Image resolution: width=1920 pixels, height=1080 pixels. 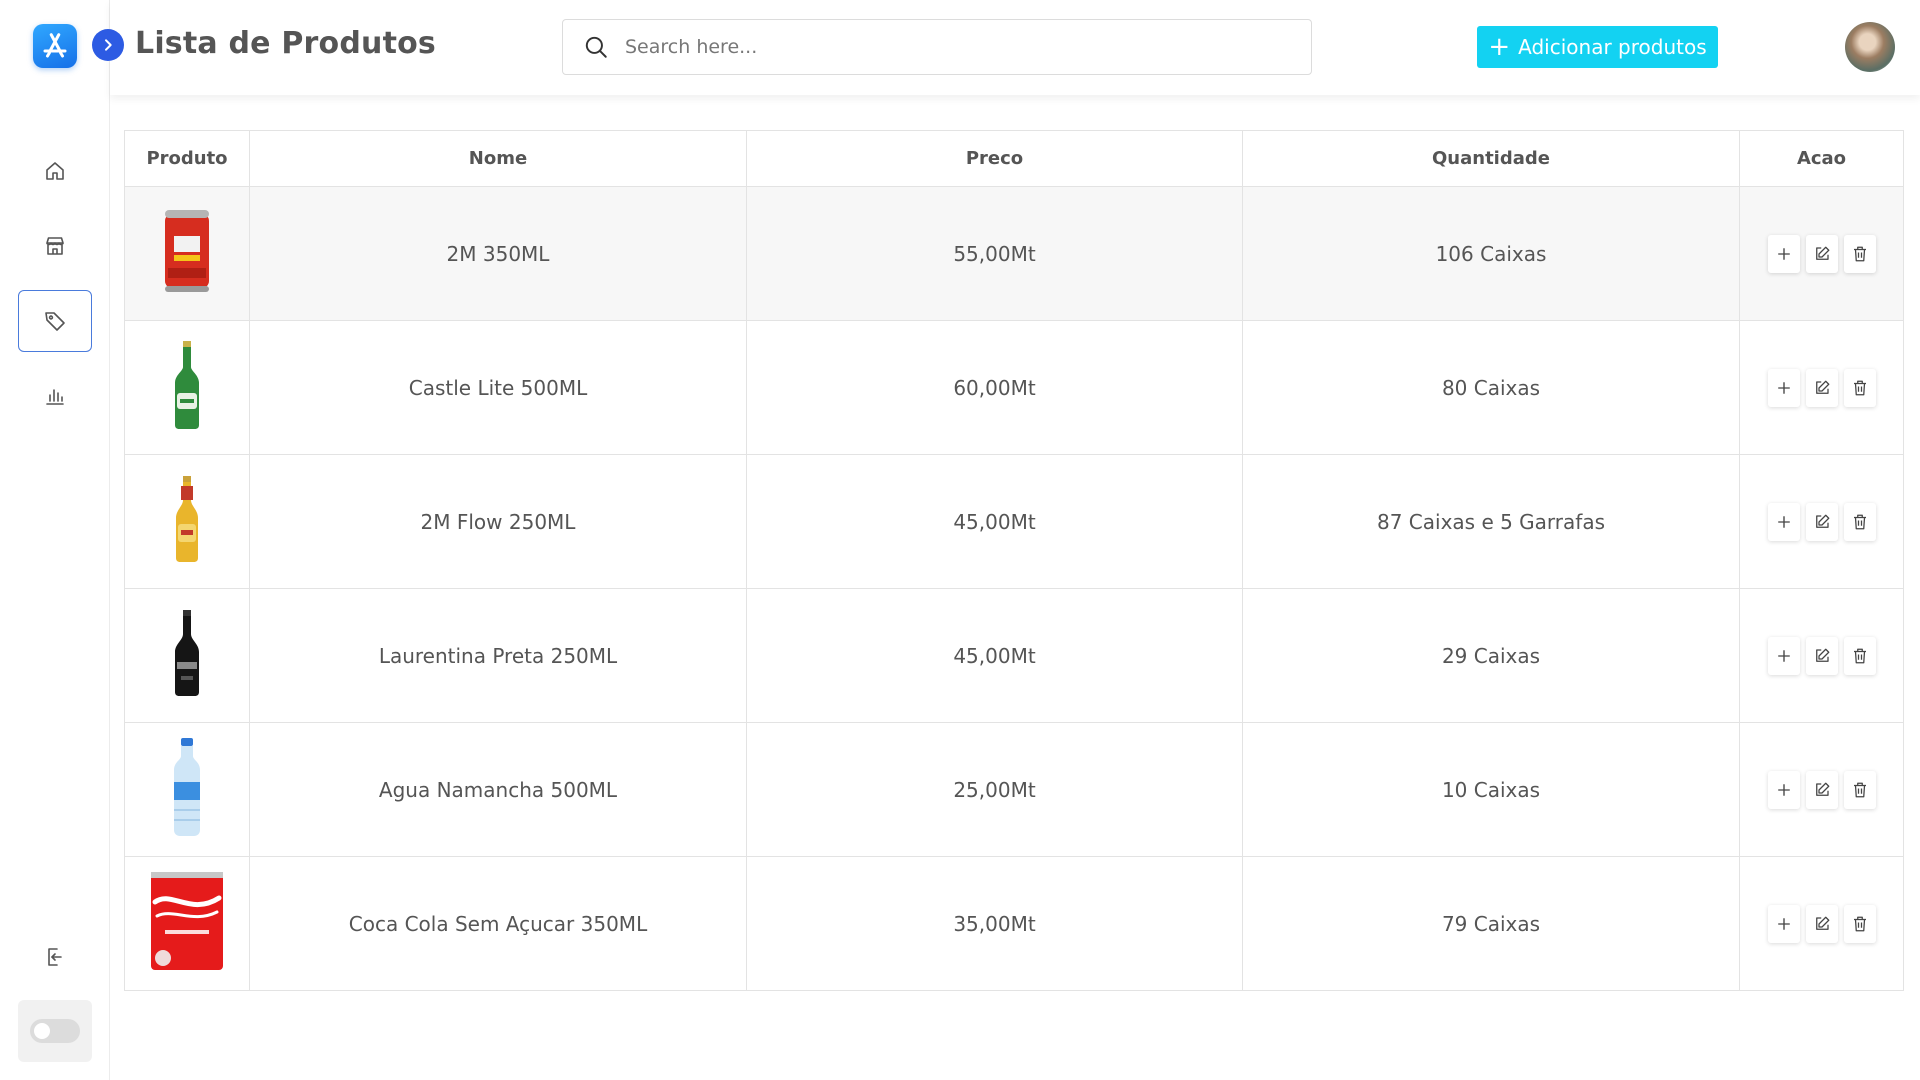 I want to click on product-name: Coca Cola Sem Açucar 350ML, so click(x=498, y=923).